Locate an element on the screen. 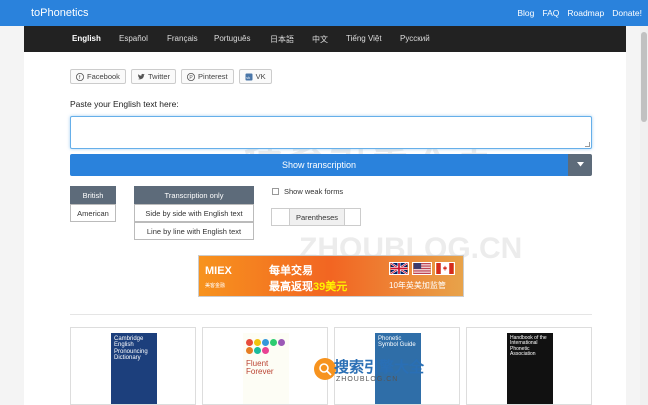  twitter-share-button: Twitter is located at coordinates (153, 76).